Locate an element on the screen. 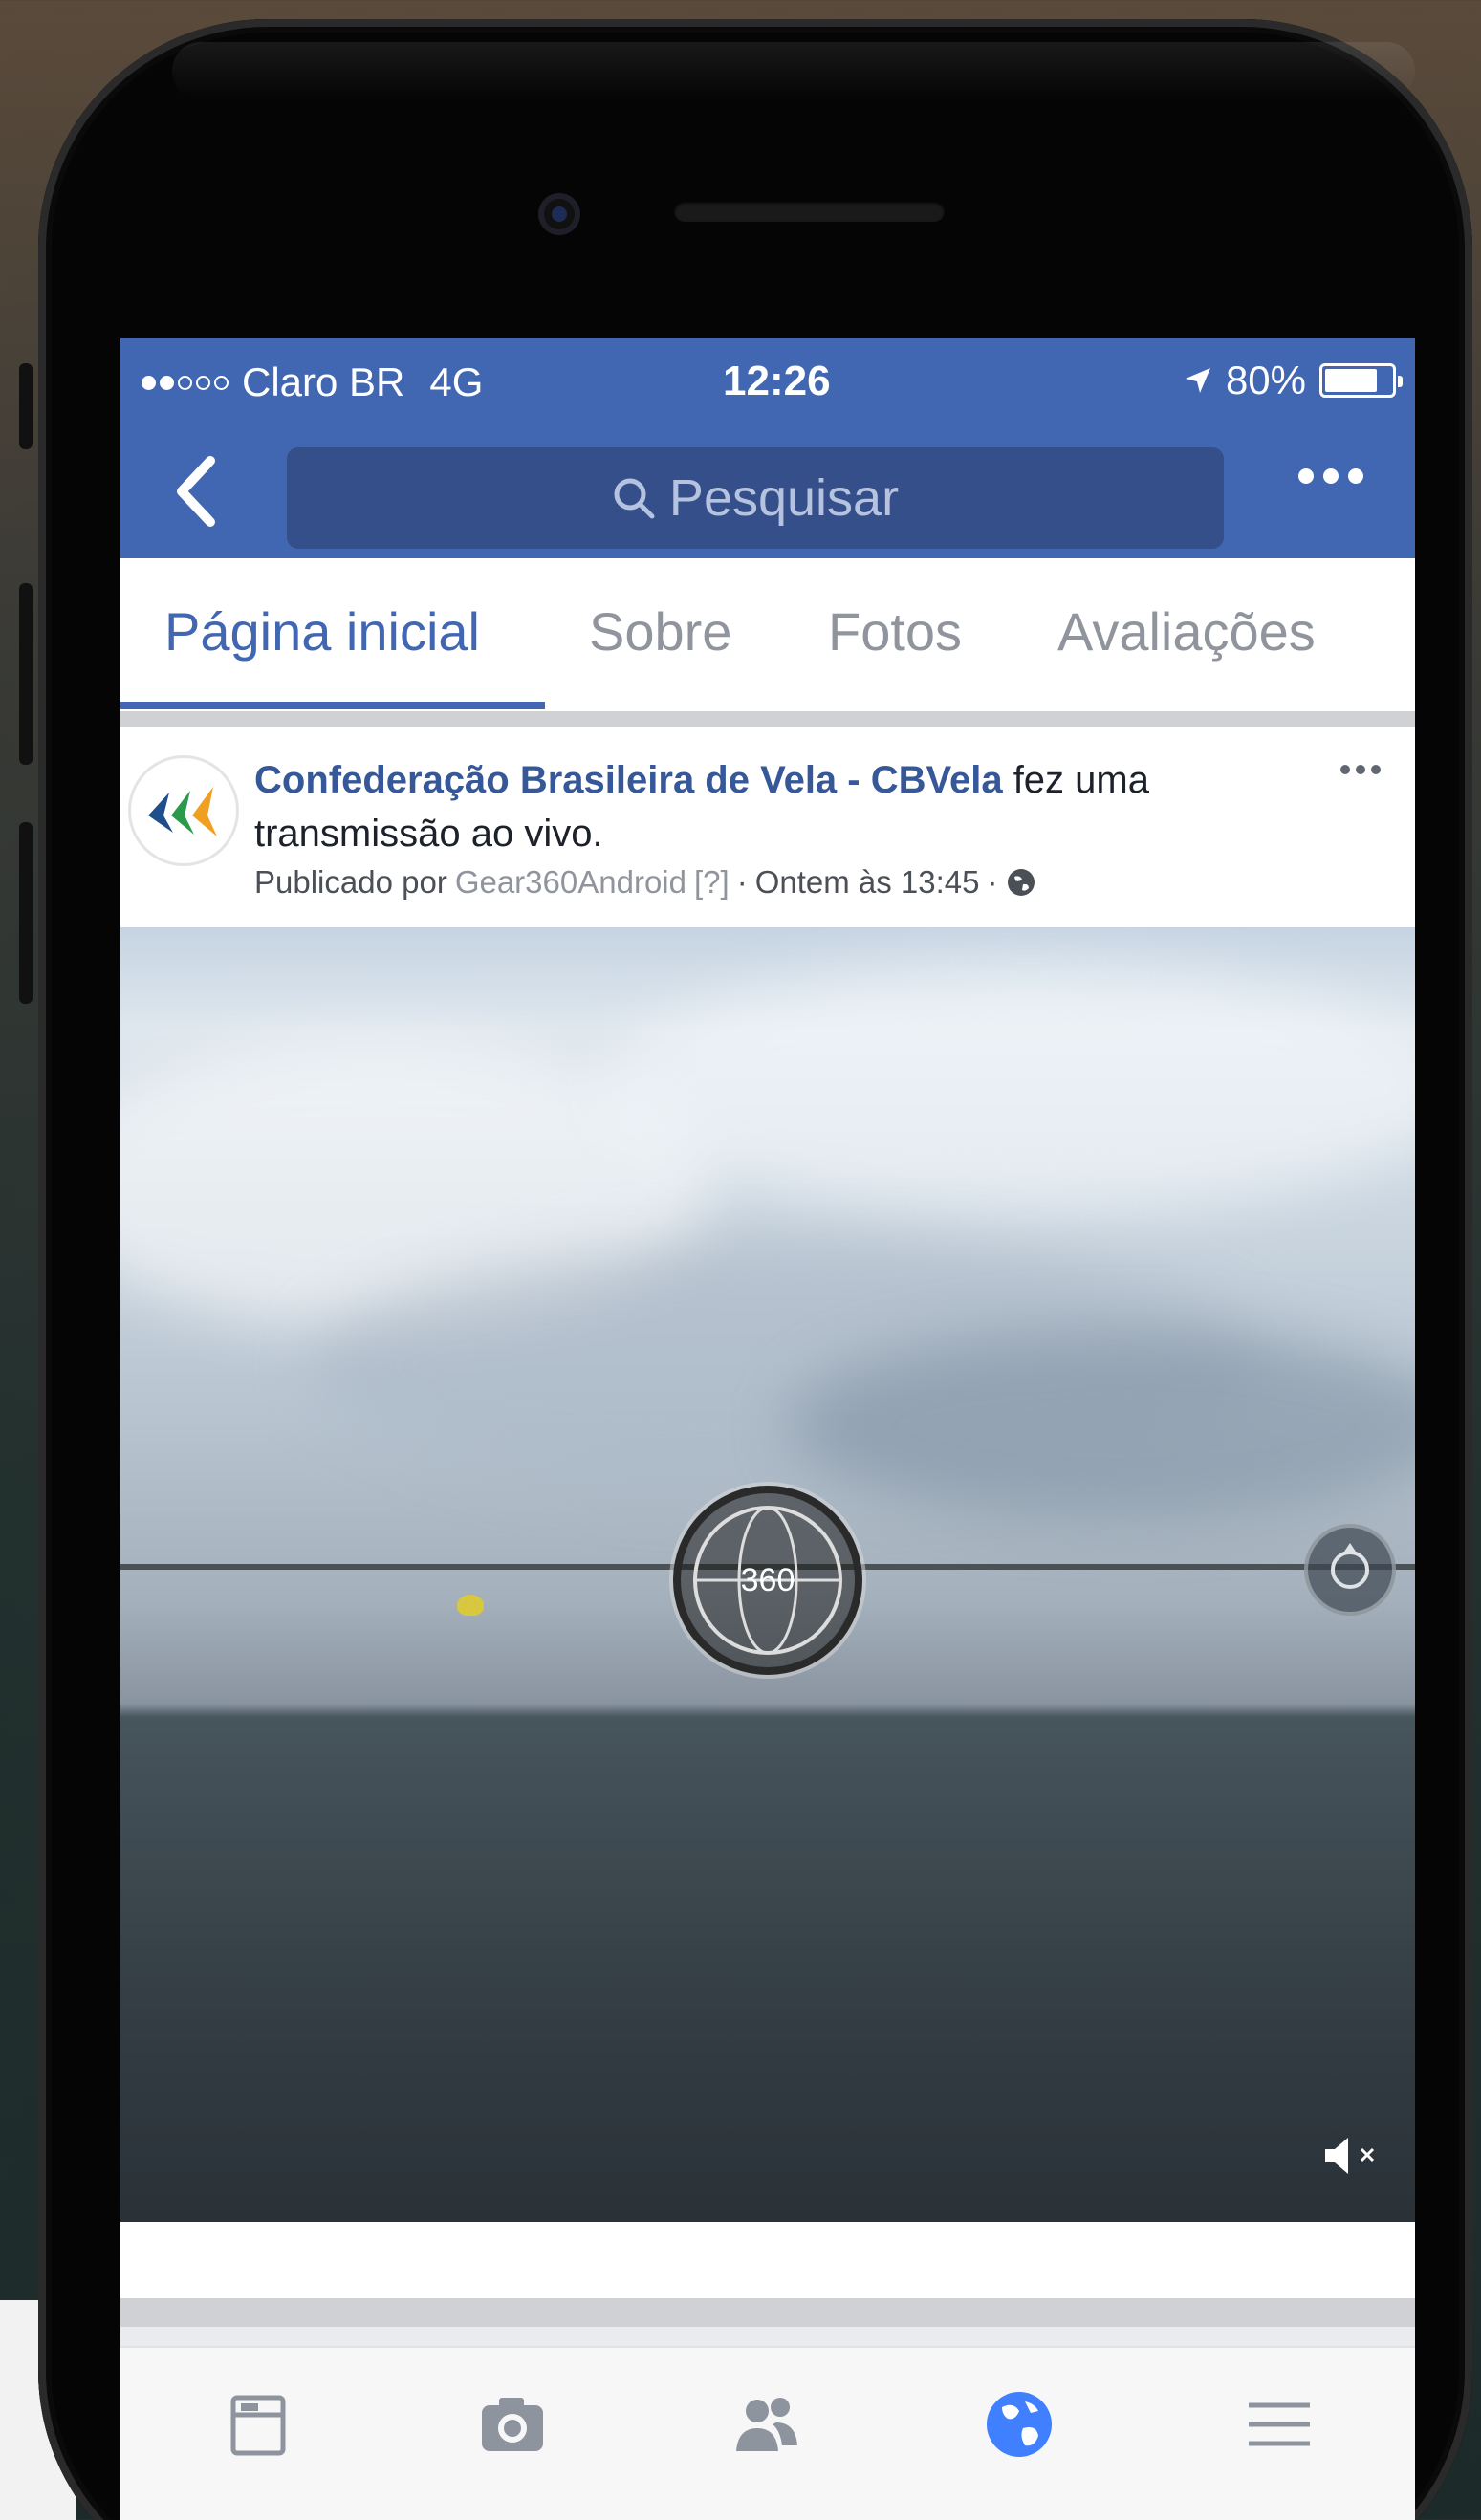 This screenshot has width=1481, height=2520. mute-button is located at coordinates (1352, 2156).